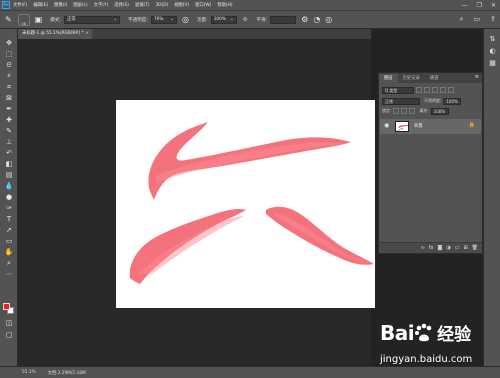  What do you see at coordinates (9, 219) in the screenshot?
I see `type-tool-icon: T` at bounding box center [9, 219].